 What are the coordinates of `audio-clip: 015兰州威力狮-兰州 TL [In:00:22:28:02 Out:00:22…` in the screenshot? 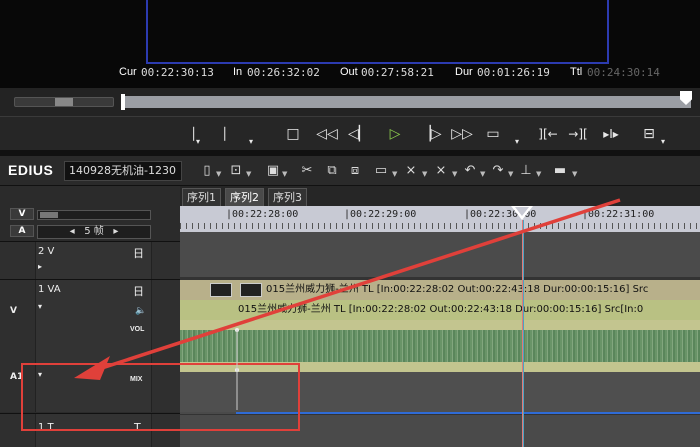 It's located at (440, 310).